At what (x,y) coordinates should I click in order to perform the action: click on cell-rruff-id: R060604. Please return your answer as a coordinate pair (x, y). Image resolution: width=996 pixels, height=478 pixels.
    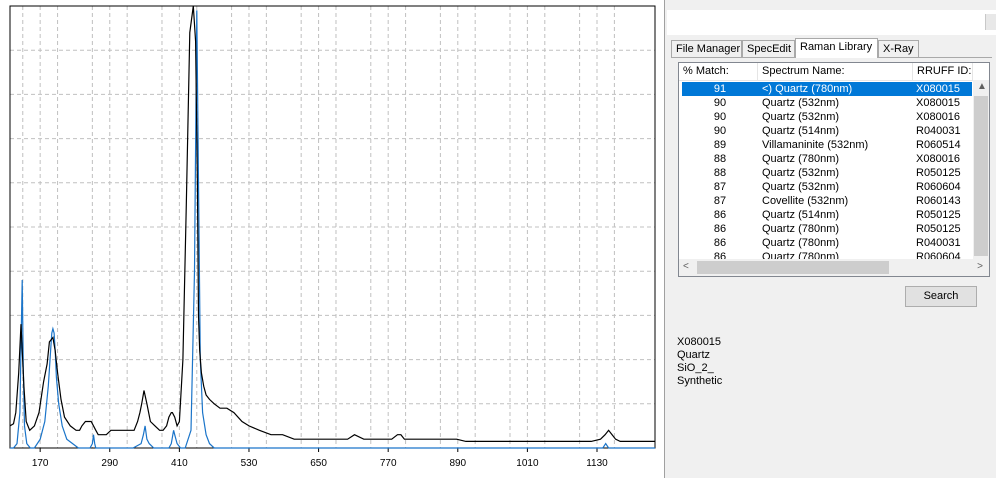
    Looking at the image, I should click on (938, 187).